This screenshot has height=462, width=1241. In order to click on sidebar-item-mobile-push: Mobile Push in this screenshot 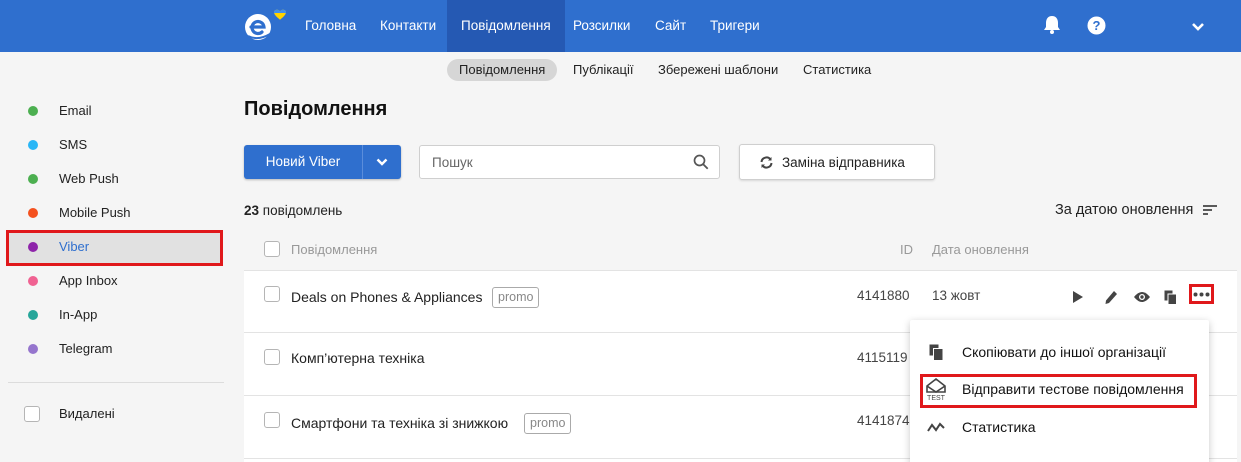, I will do `click(79, 213)`.